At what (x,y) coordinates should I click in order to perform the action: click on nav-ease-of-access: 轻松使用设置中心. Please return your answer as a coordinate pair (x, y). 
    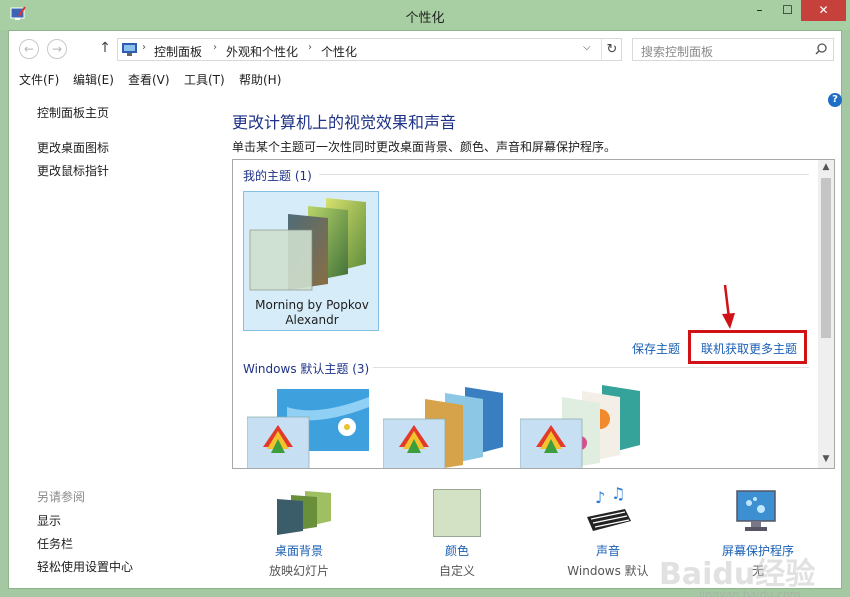
    Looking at the image, I should click on (85, 566).